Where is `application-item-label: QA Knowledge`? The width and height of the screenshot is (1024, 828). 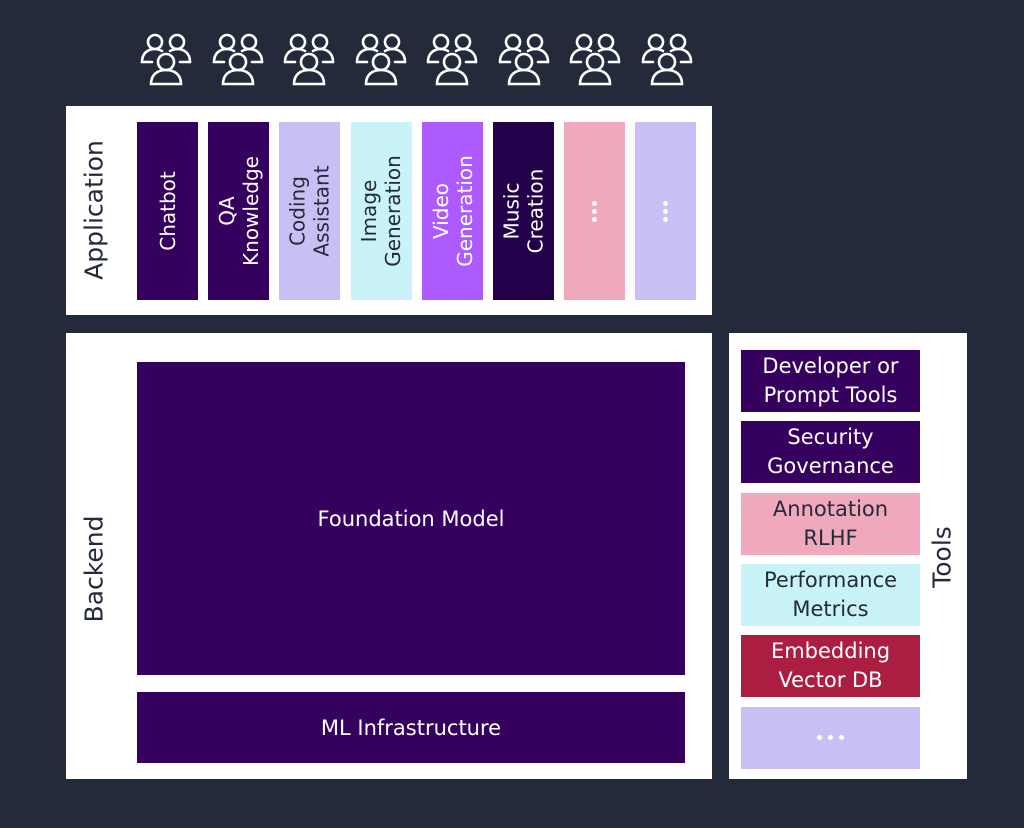
application-item-label: QA Knowledge is located at coordinates (238, 211).